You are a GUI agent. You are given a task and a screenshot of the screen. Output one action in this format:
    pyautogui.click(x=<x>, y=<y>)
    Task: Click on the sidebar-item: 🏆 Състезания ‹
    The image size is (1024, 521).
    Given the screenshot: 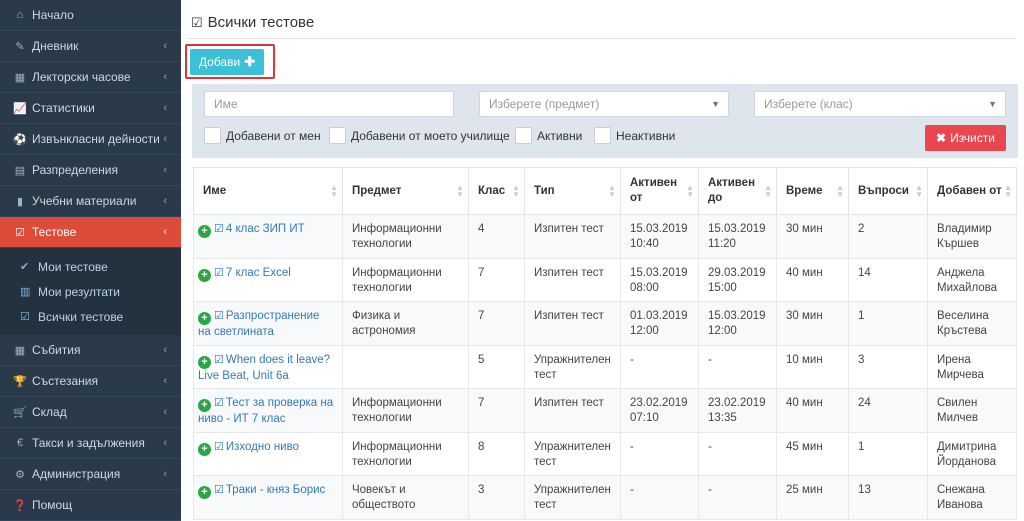 What is the action you would take?
    pyautogui.click(x=90, y=381)
    